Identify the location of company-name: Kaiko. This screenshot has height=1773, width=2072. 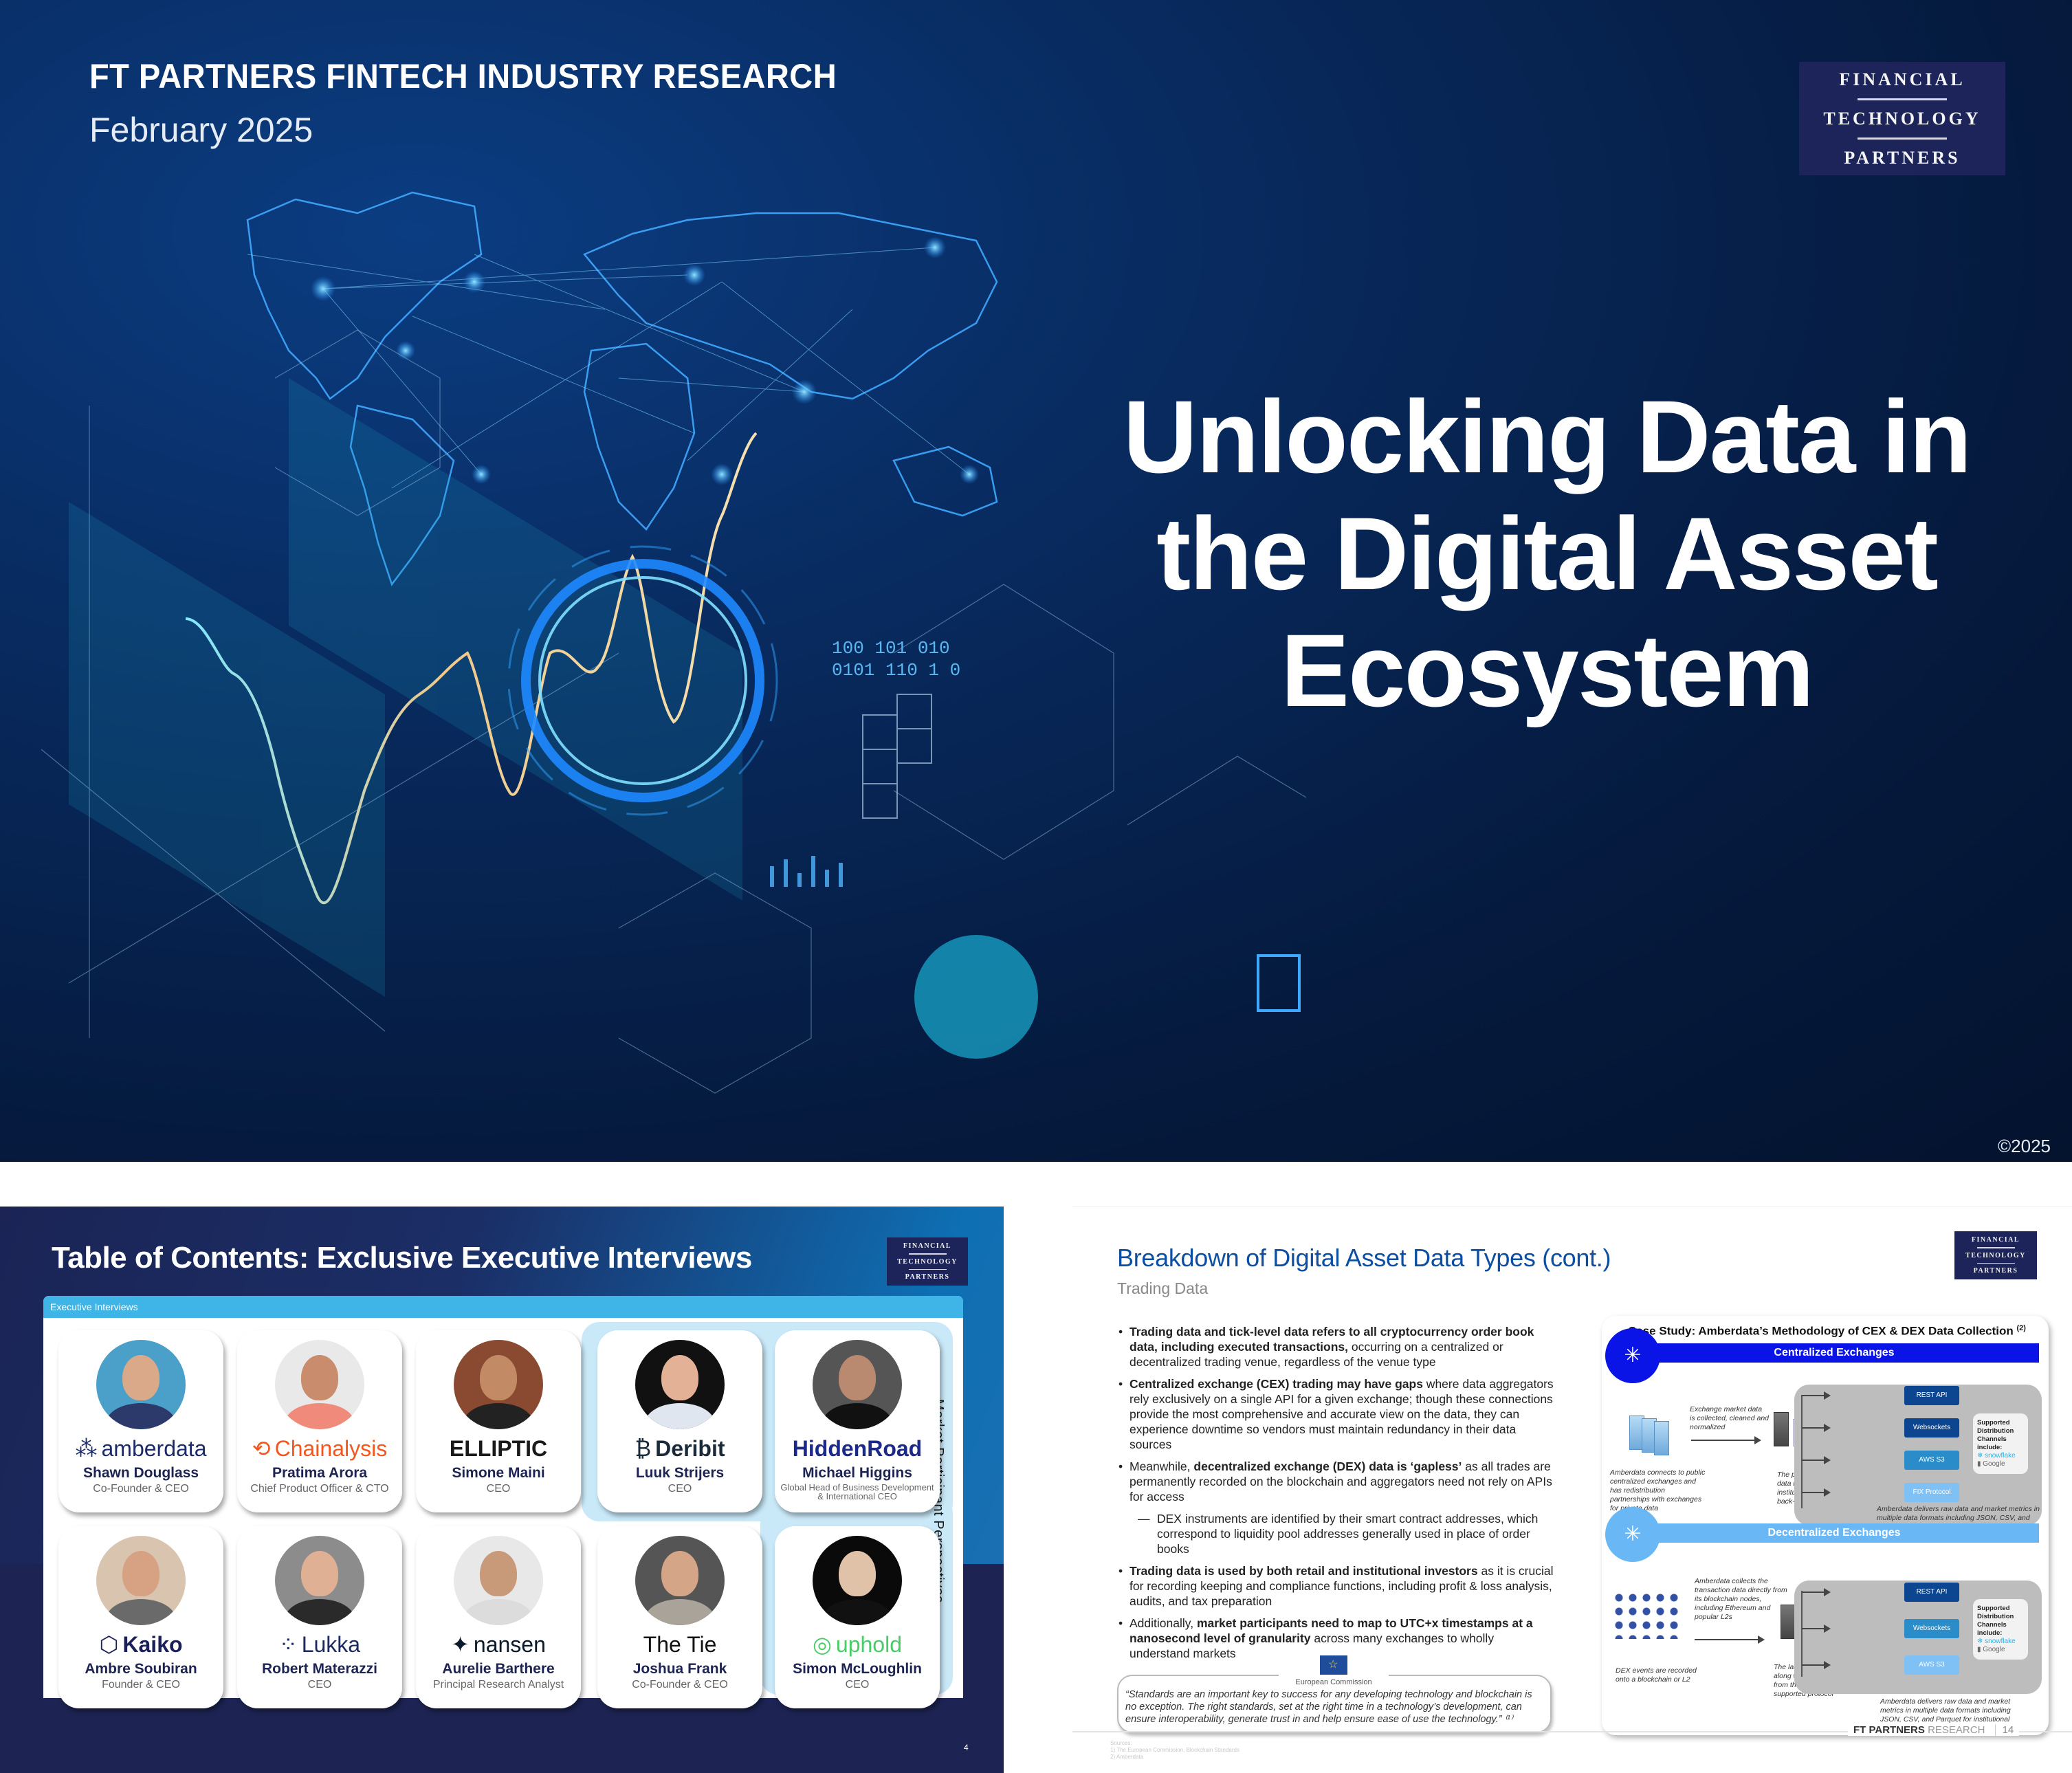
(152, 1644).